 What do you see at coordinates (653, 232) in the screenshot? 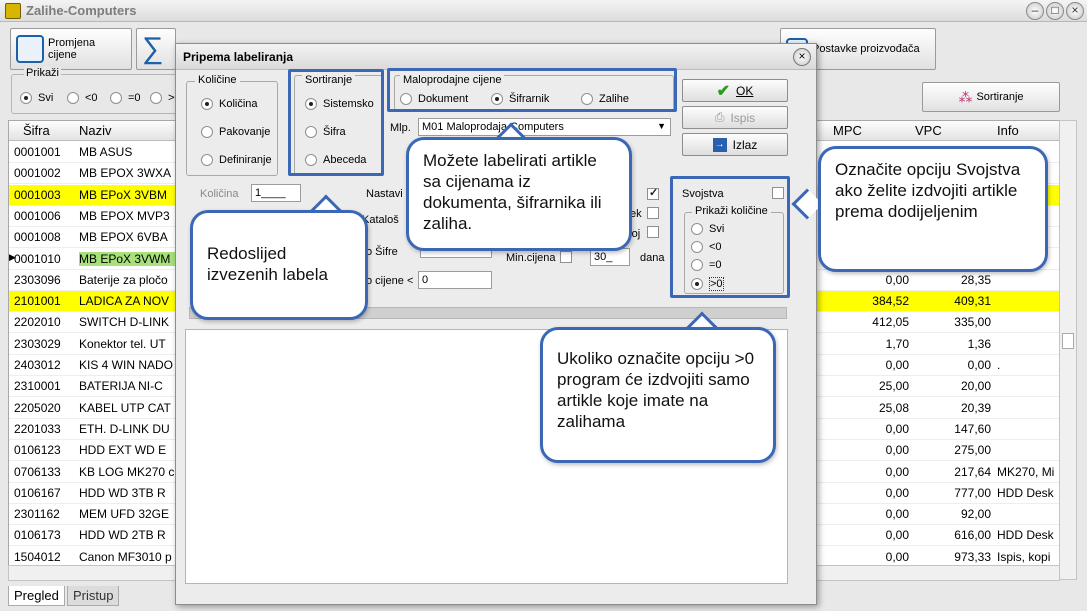
I see `roj-checkbox` at bounding box center [653, 232].